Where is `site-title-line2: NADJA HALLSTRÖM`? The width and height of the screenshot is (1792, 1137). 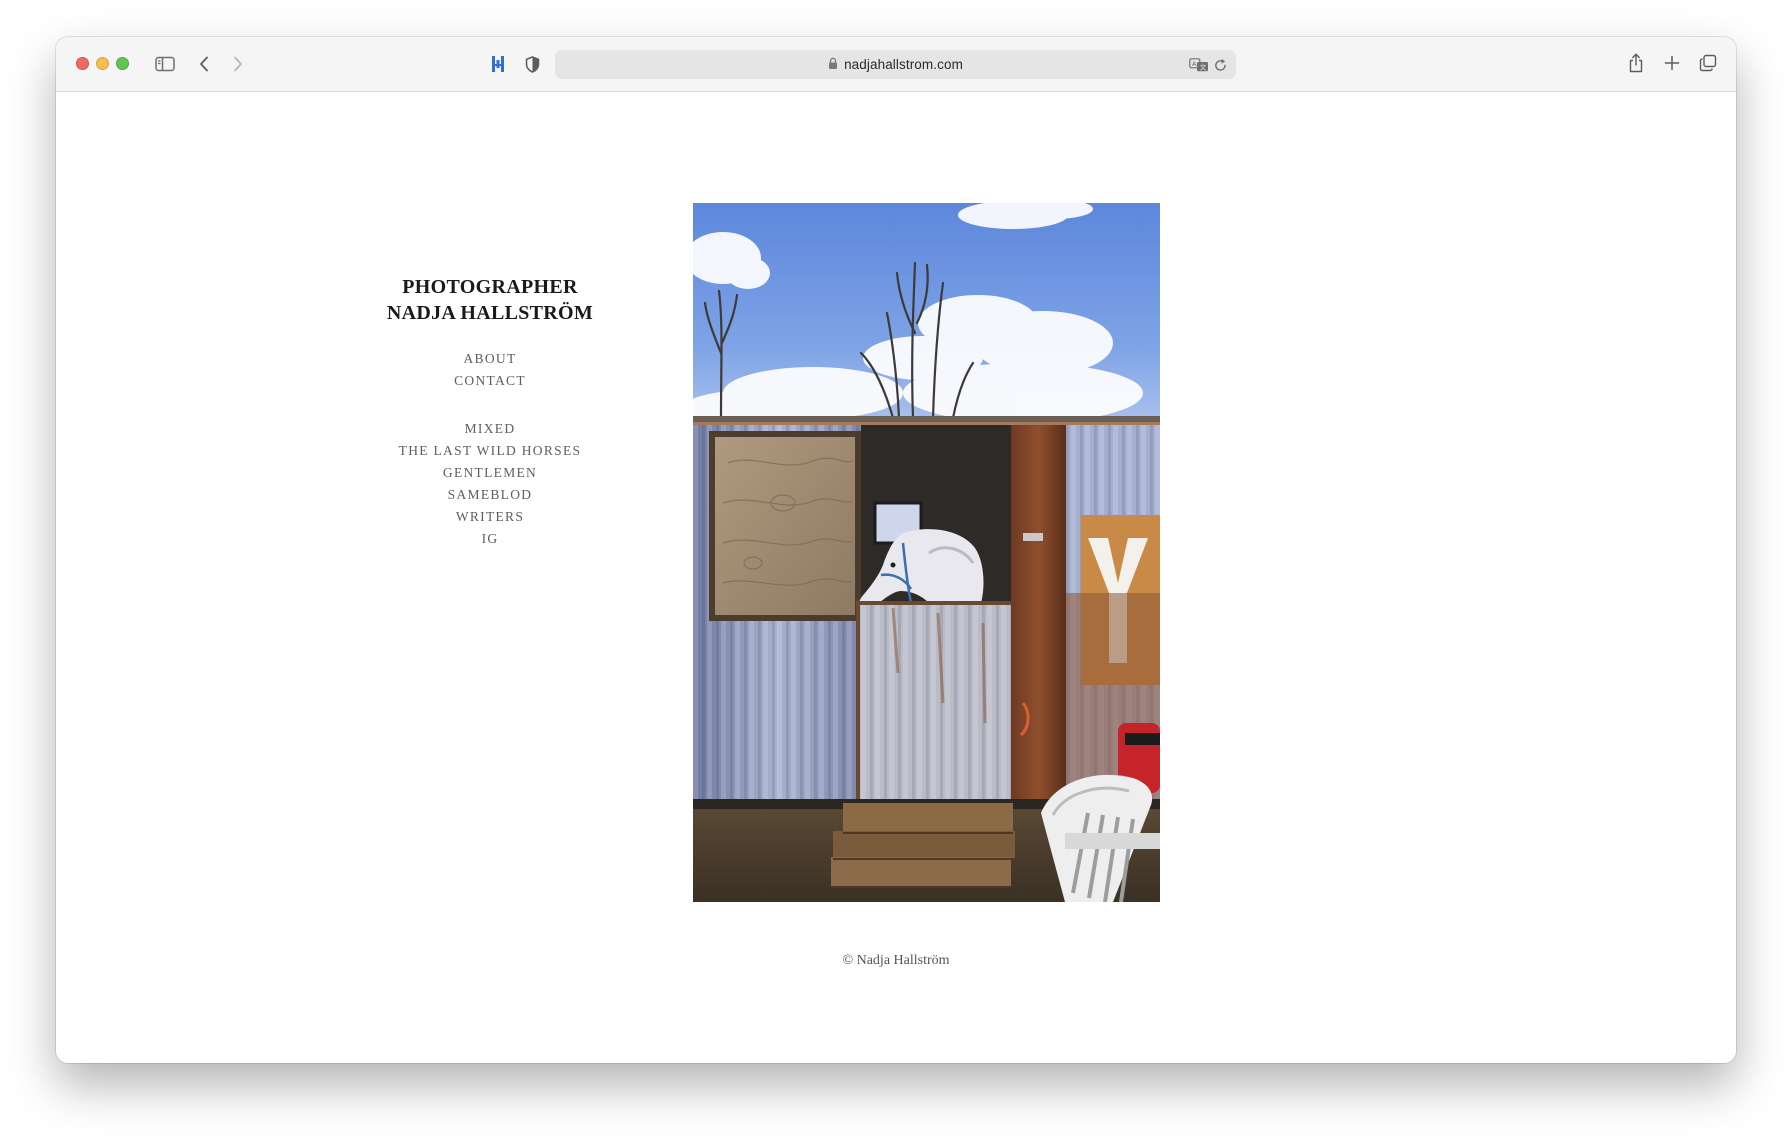 site-title-line2: NADJA HALLSTRÖM is located at coordinates (490, 313).